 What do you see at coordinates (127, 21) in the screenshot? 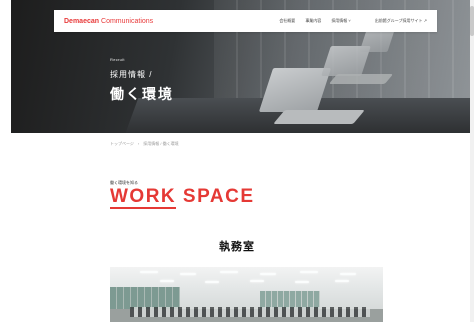
I see `logo-sub: Communications` at bounding box center [127, 21].